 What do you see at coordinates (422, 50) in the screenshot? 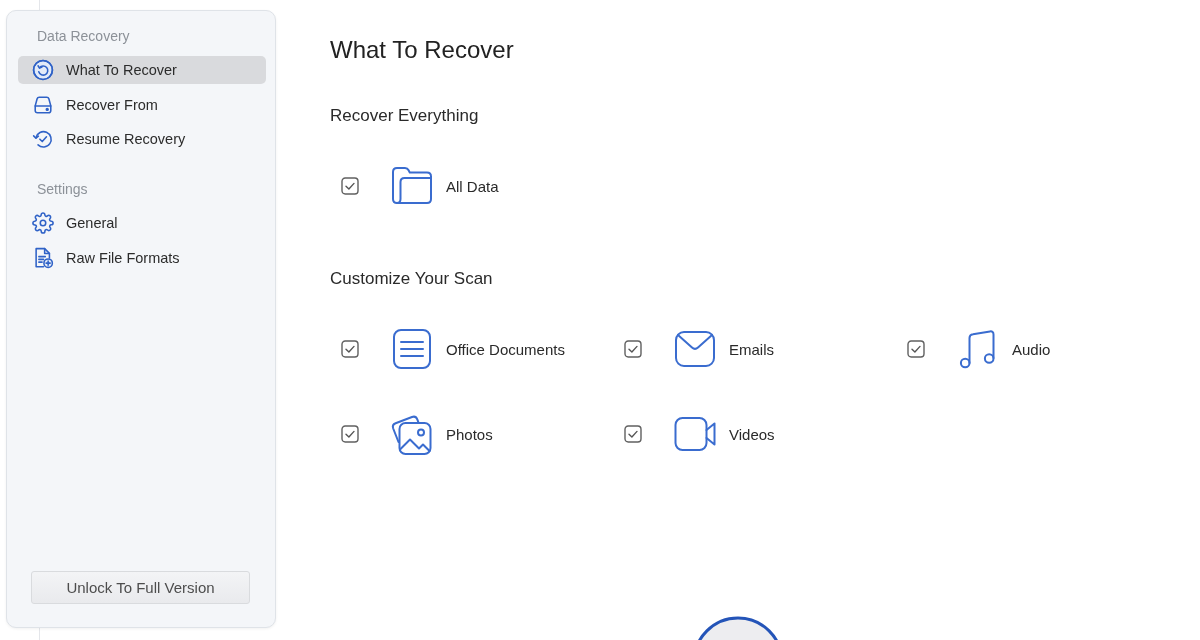
I see `page-title: What To Recover` at bounding box center [422, 50].